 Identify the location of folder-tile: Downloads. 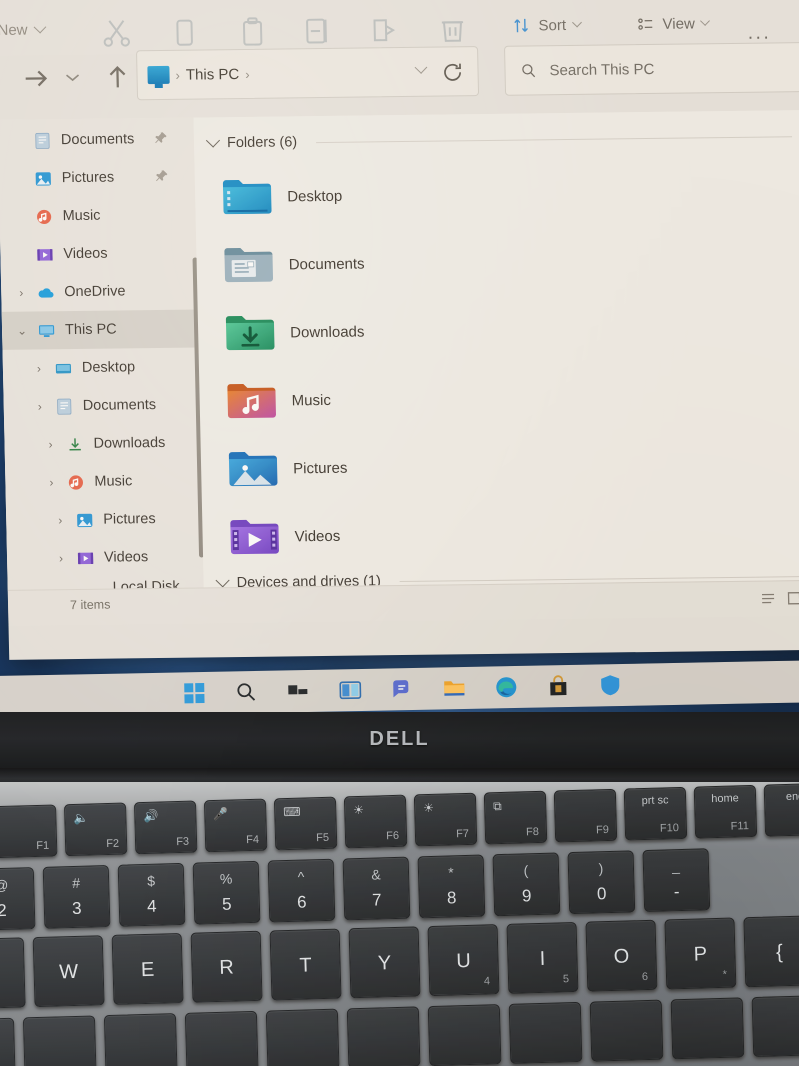
(373, 332).